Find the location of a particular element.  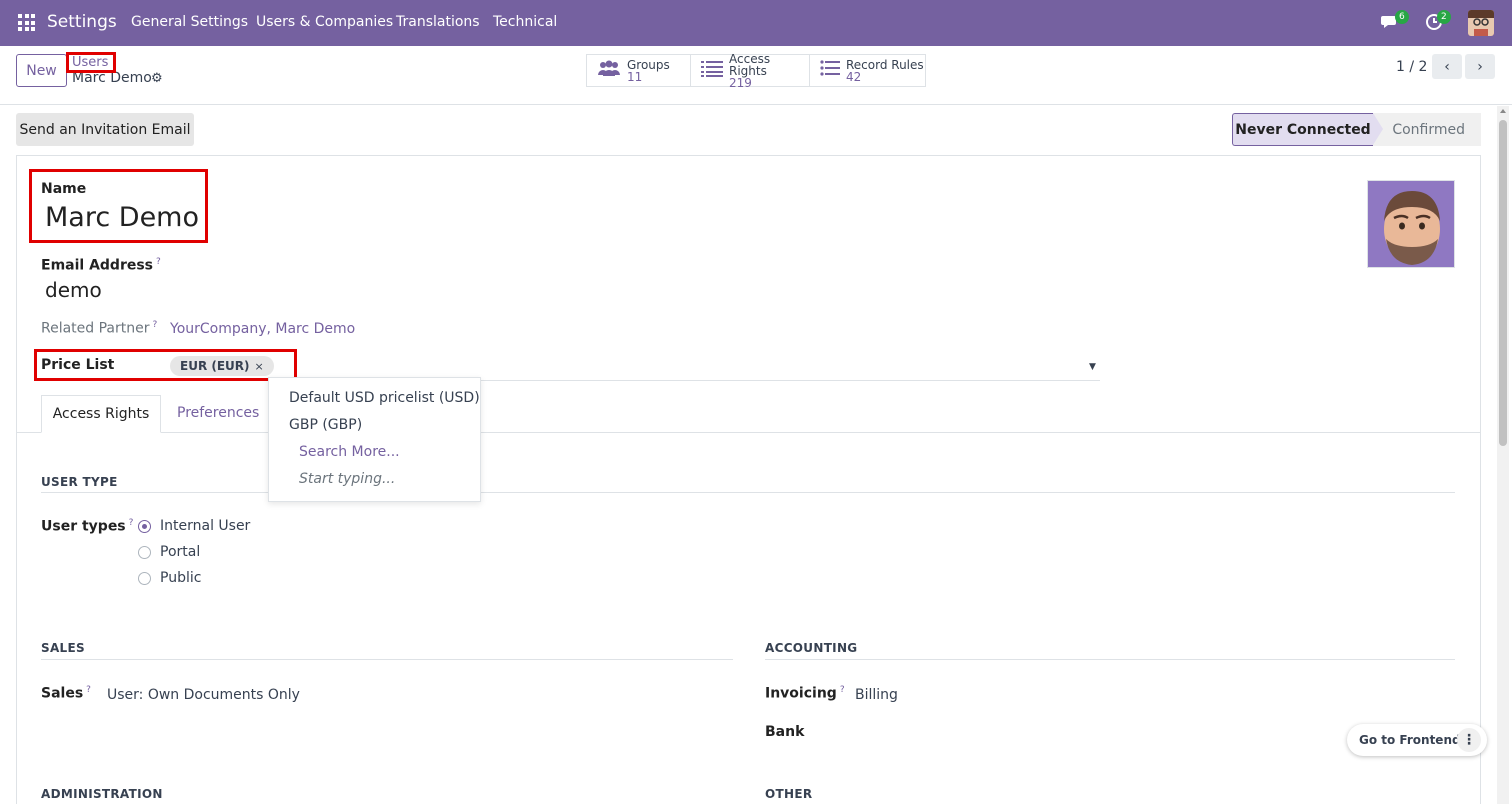

pager-next-button: › is located at coordinates (1480, 66).